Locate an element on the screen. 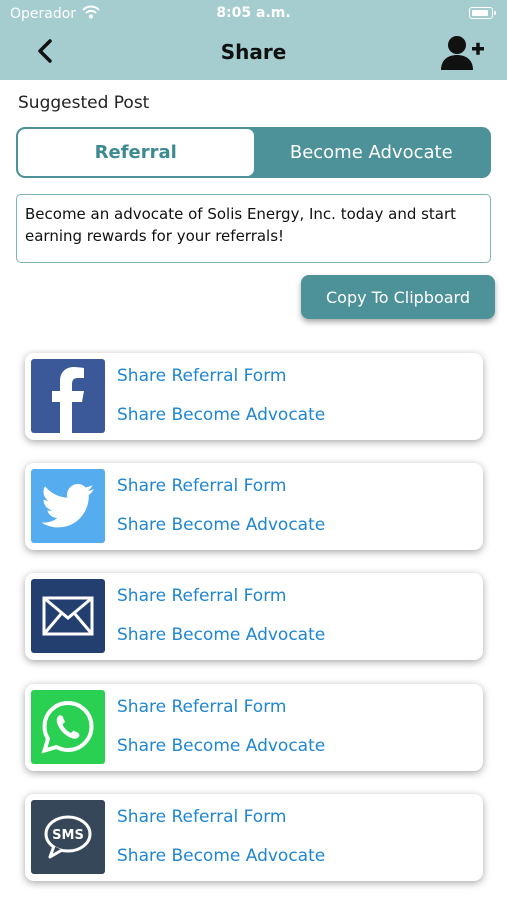 This screenshot has height=900, width=507. email-icon is located at coordinates (68, 616).